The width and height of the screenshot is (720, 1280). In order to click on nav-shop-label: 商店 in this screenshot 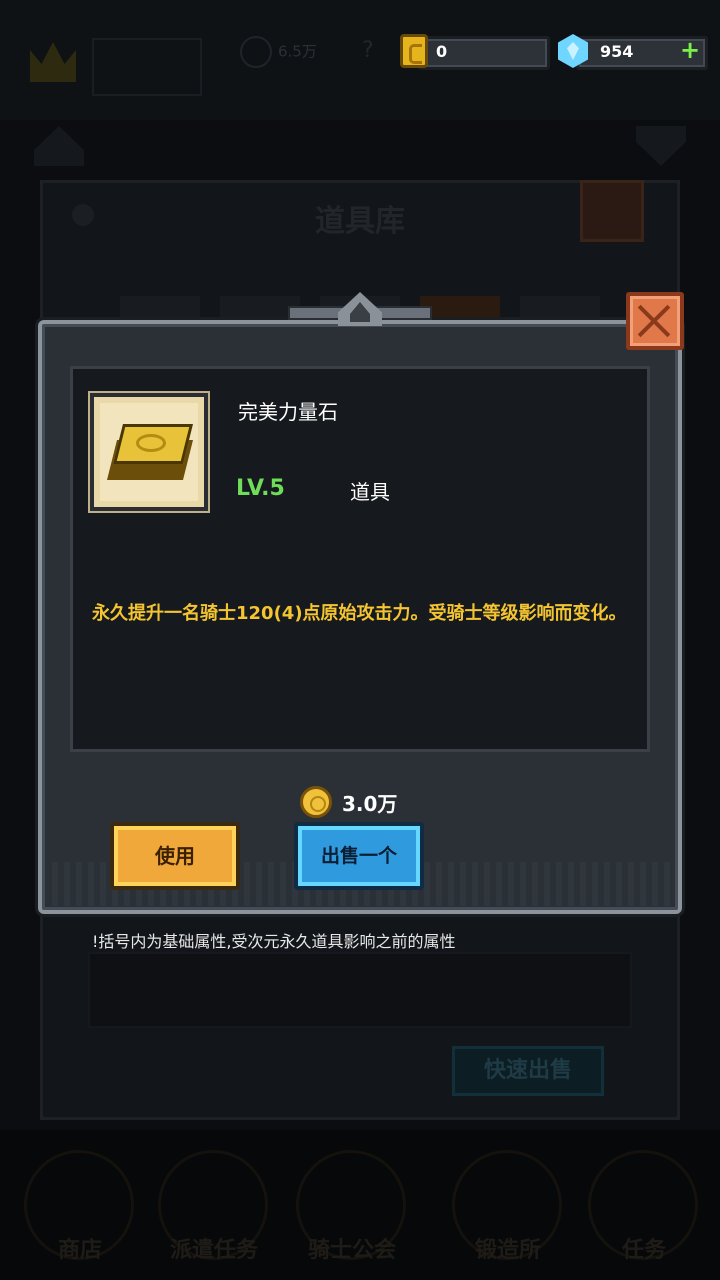, I will do `click(79, 1250)`.